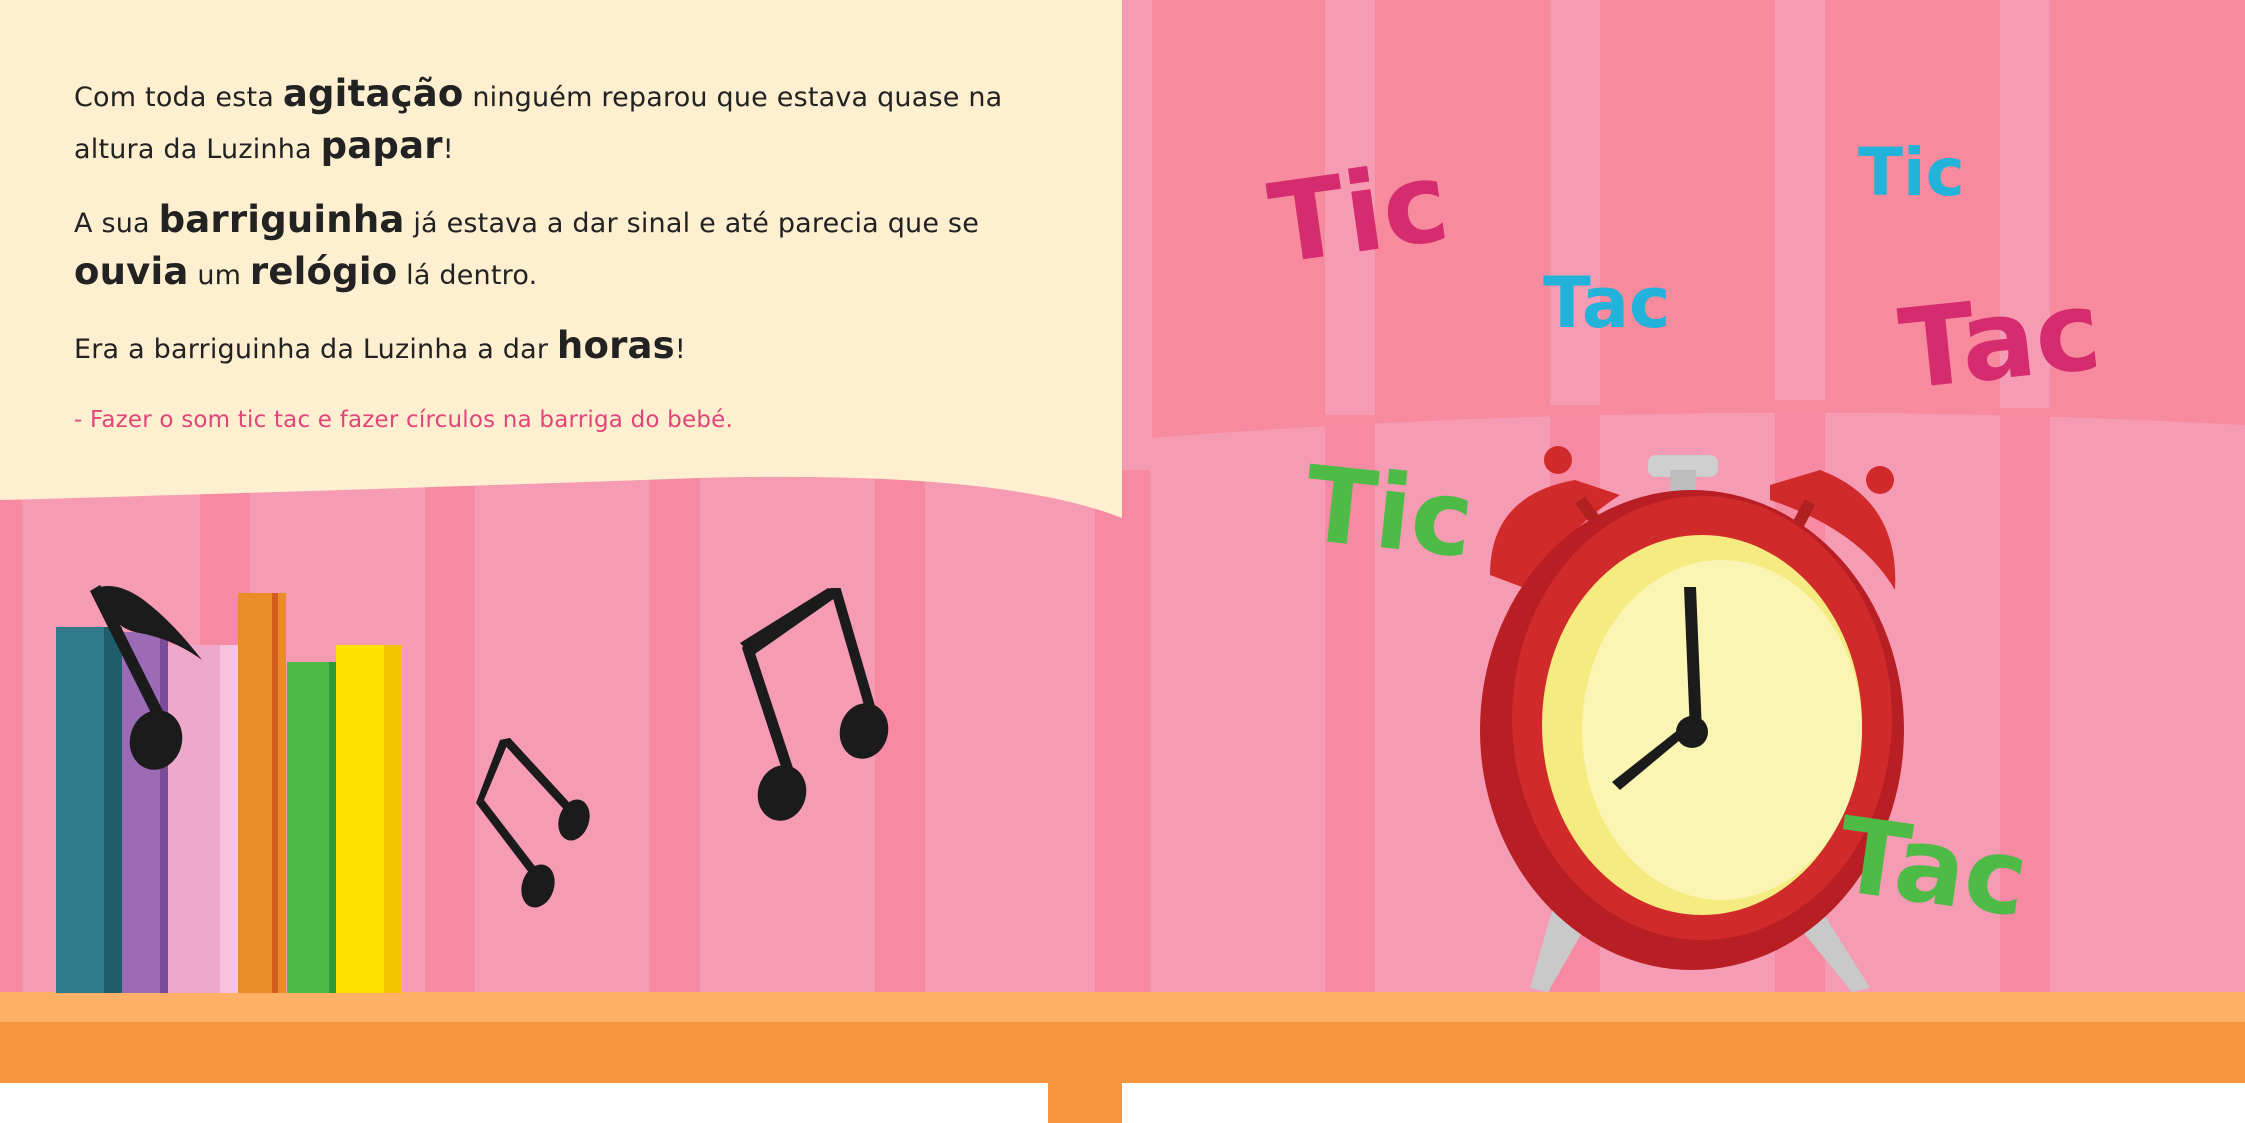  I want to click on story-emphasis: barriguinha, so click(281, 219).